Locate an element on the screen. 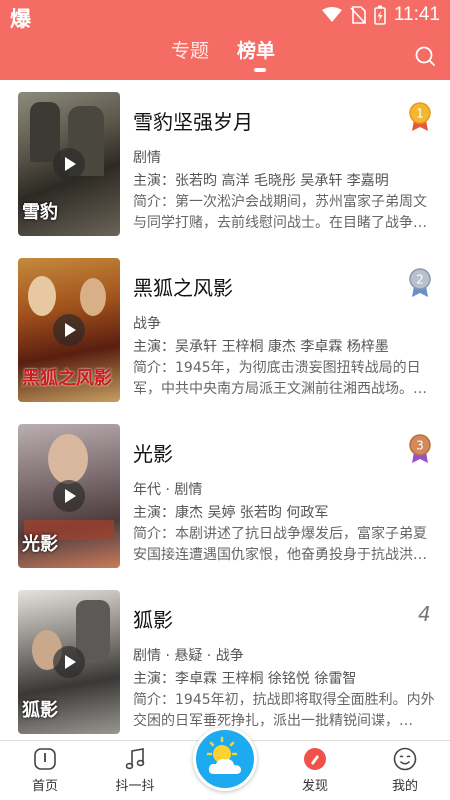  nav-label: 首页 is located at coordinates (44, 786).